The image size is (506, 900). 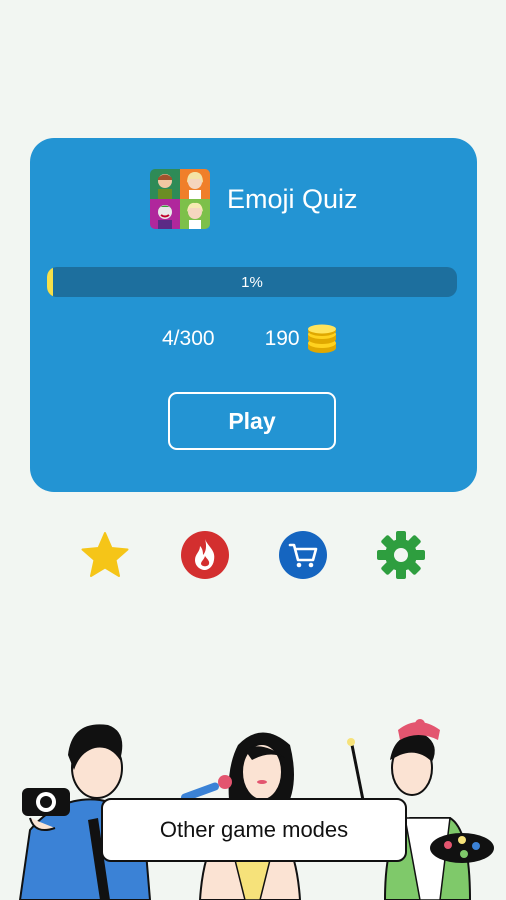 What do you see at coordinates (252, 421) in the screenshot?
I see `play-button: Play` at bounding box center [252, 421].